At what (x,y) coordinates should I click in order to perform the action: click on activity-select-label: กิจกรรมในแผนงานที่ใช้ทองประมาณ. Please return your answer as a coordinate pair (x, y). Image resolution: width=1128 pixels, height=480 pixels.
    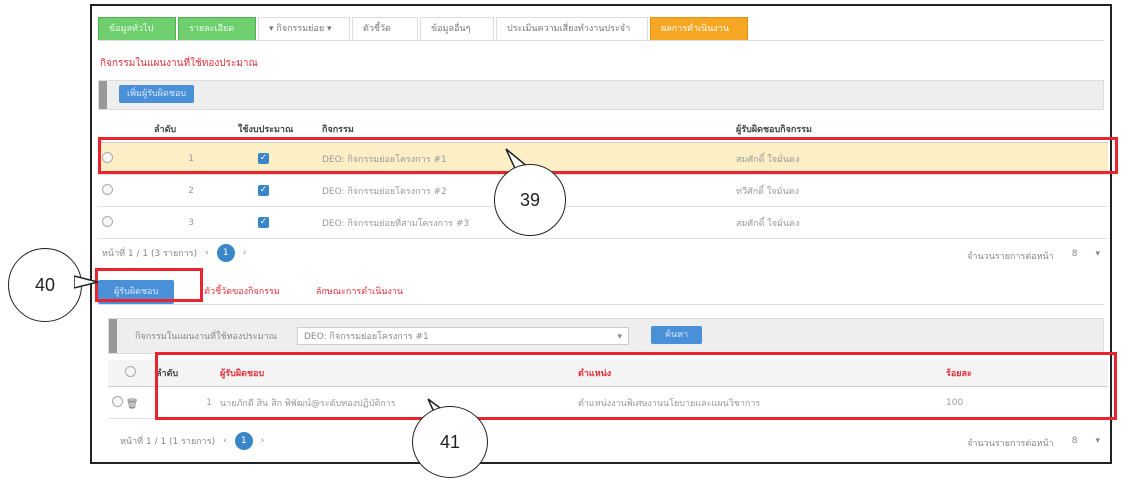
    Looking at the image, I should click on (206, 337).